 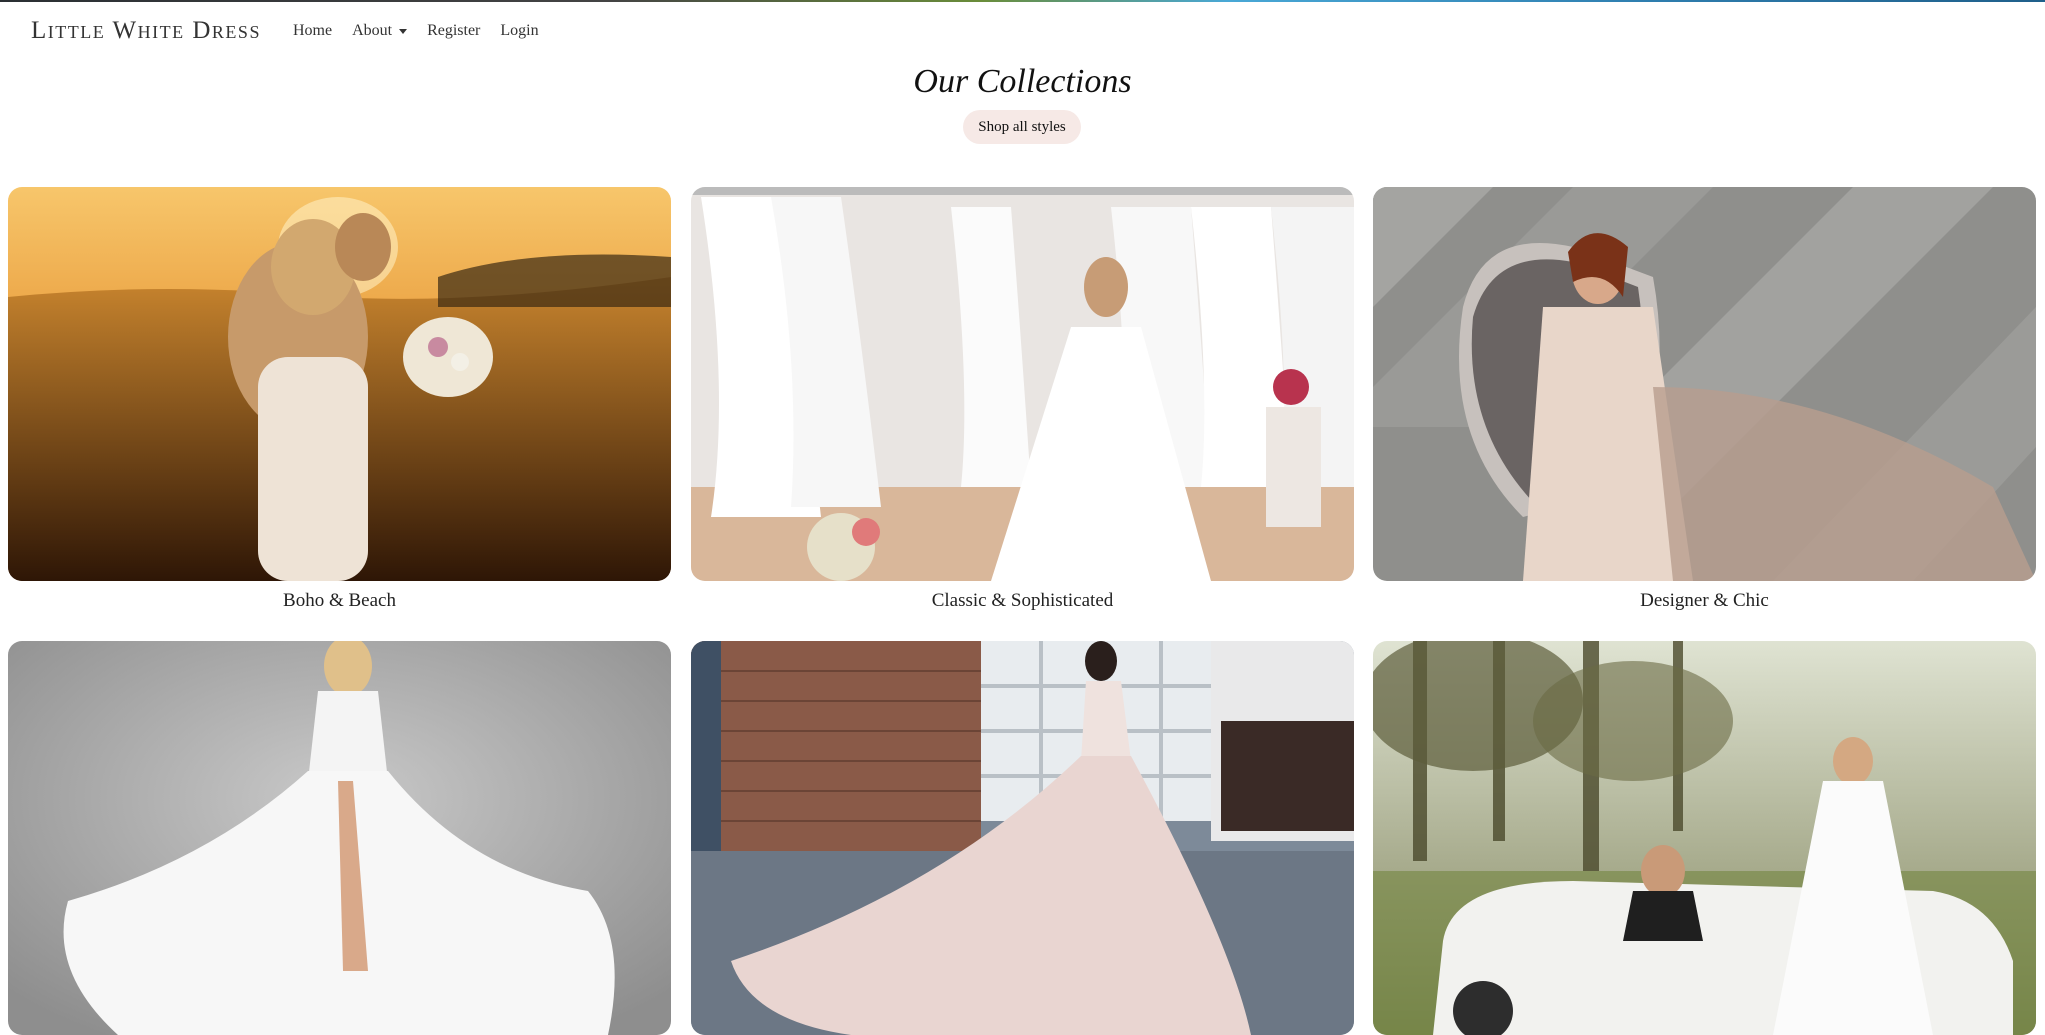 What do you see at coordinates (372, 30) in the screenshot?
I see `nav-about-label: About` at bounding box center [372, 30].